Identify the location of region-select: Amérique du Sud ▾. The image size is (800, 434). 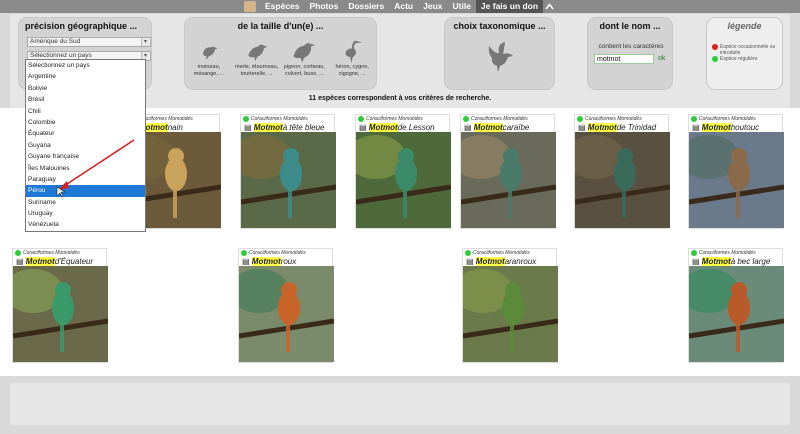
(89, 42).